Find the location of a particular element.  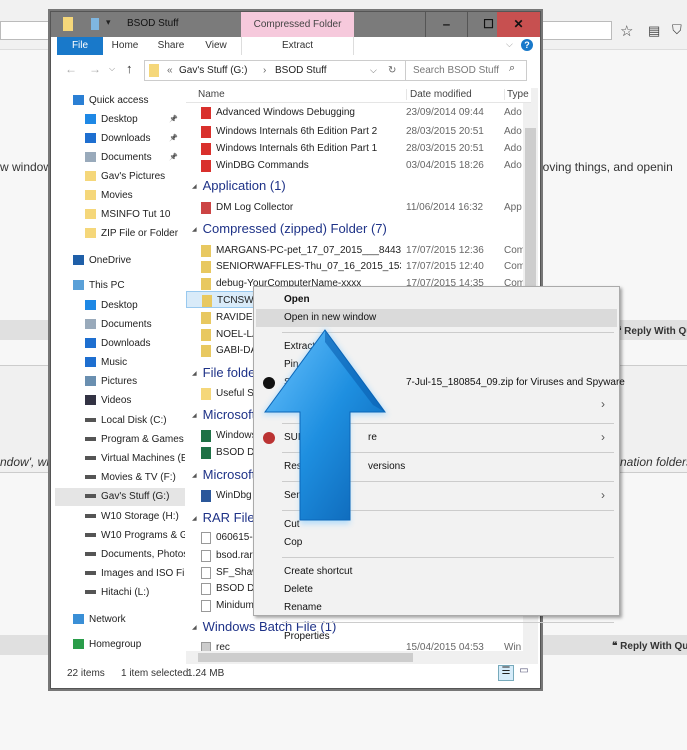

nav-item: Documents is located at coordinates (120, 325).